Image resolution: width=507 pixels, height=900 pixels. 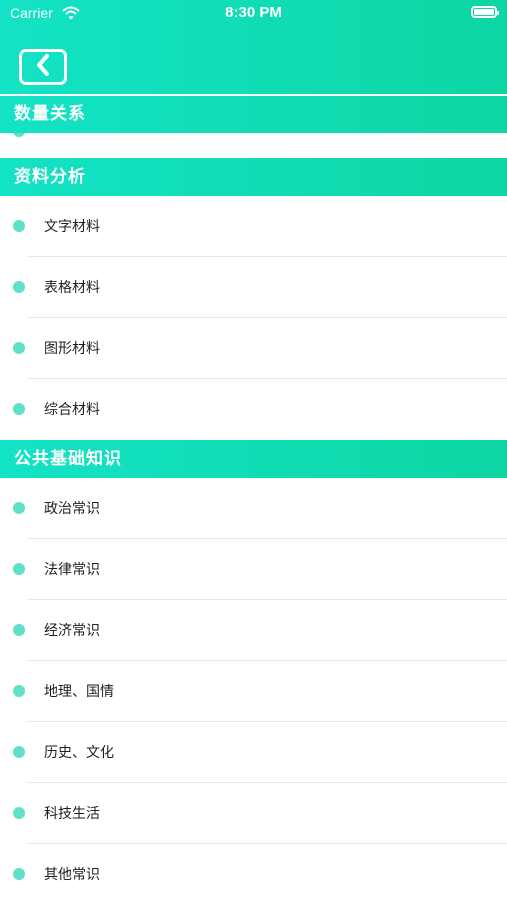 What do you see at coordinates (253, 47) in the screenshot?
I see `navigation-bar: Carrier 8:30 PM` at bounding box center [253, 47].